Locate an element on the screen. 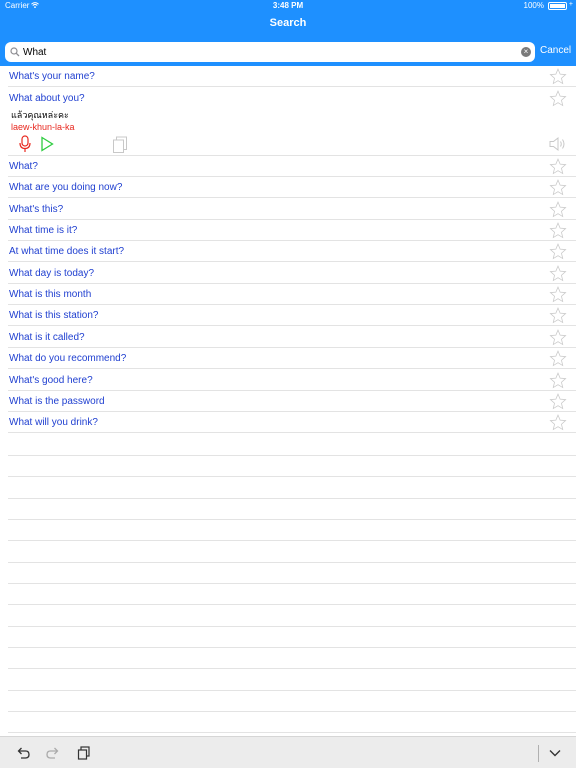  list-item: What day is today? is located at coordinates (288, 273).